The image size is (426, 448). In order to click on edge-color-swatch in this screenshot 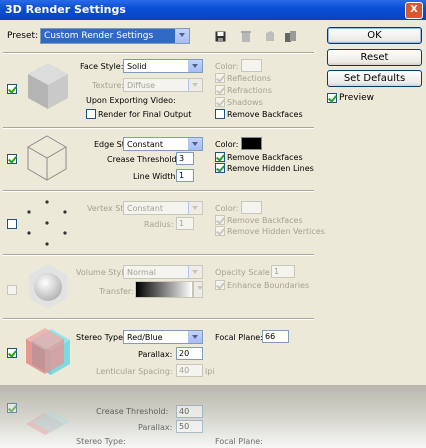, I will do `click(251, 143)`.